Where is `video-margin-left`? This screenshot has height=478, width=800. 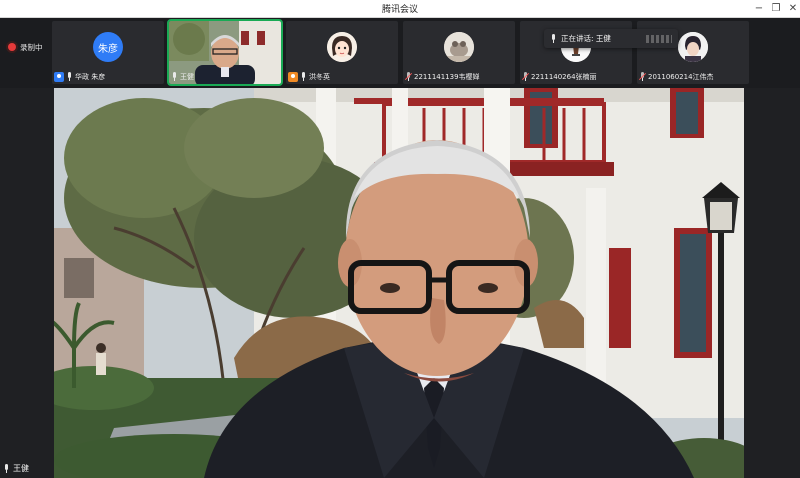
video-margin-left is located at coordinates (27, 283).